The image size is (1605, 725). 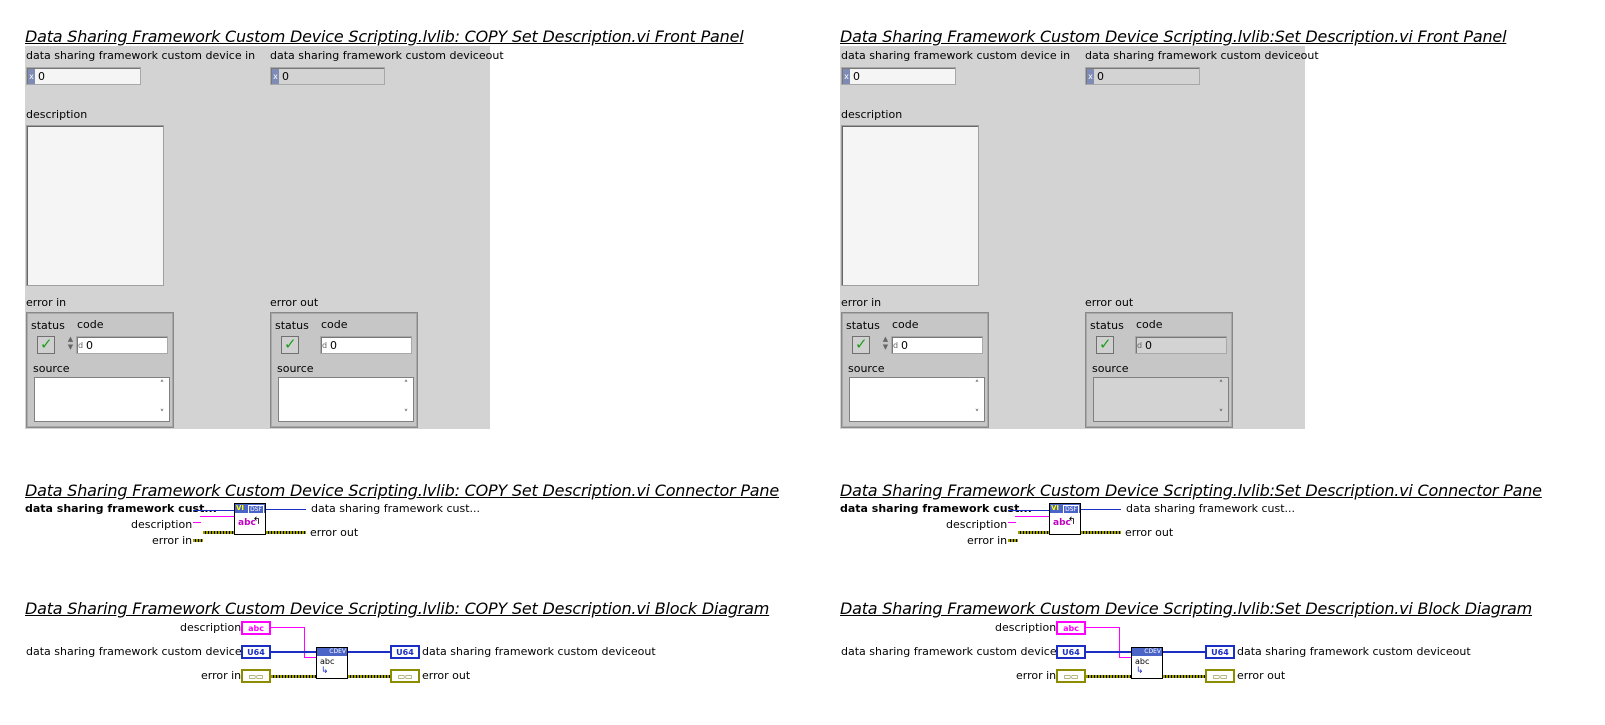 I want to click on status-label: status, so click(x=292, y=325).